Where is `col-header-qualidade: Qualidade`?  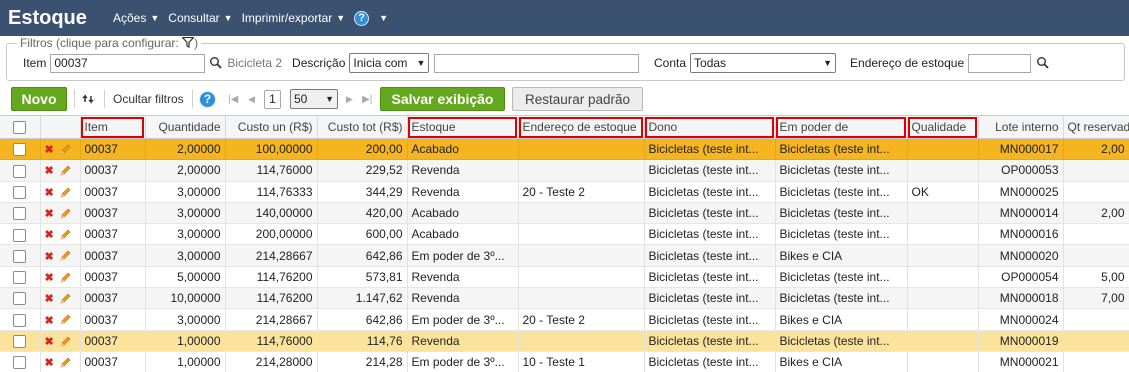
col-header-qualidade: Qualidade is located at coordinates (943, 127).